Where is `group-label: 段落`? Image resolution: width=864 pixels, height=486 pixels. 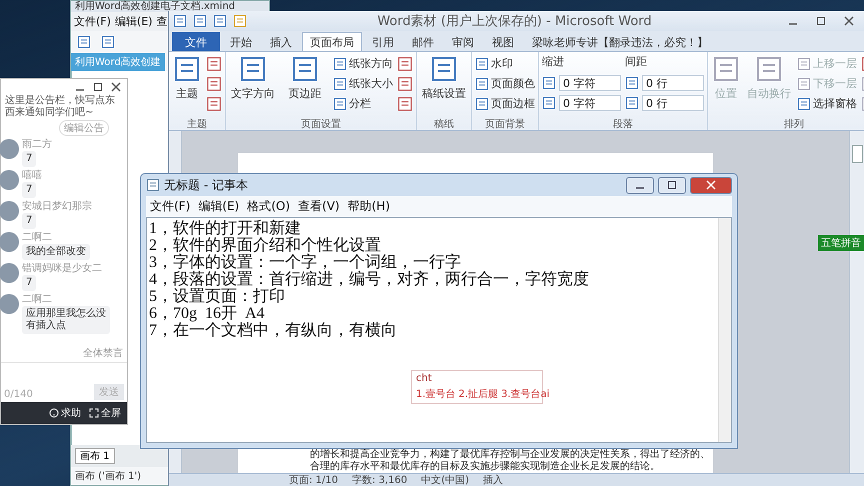
group-label: 段落 is located at coordinates (623, 124).